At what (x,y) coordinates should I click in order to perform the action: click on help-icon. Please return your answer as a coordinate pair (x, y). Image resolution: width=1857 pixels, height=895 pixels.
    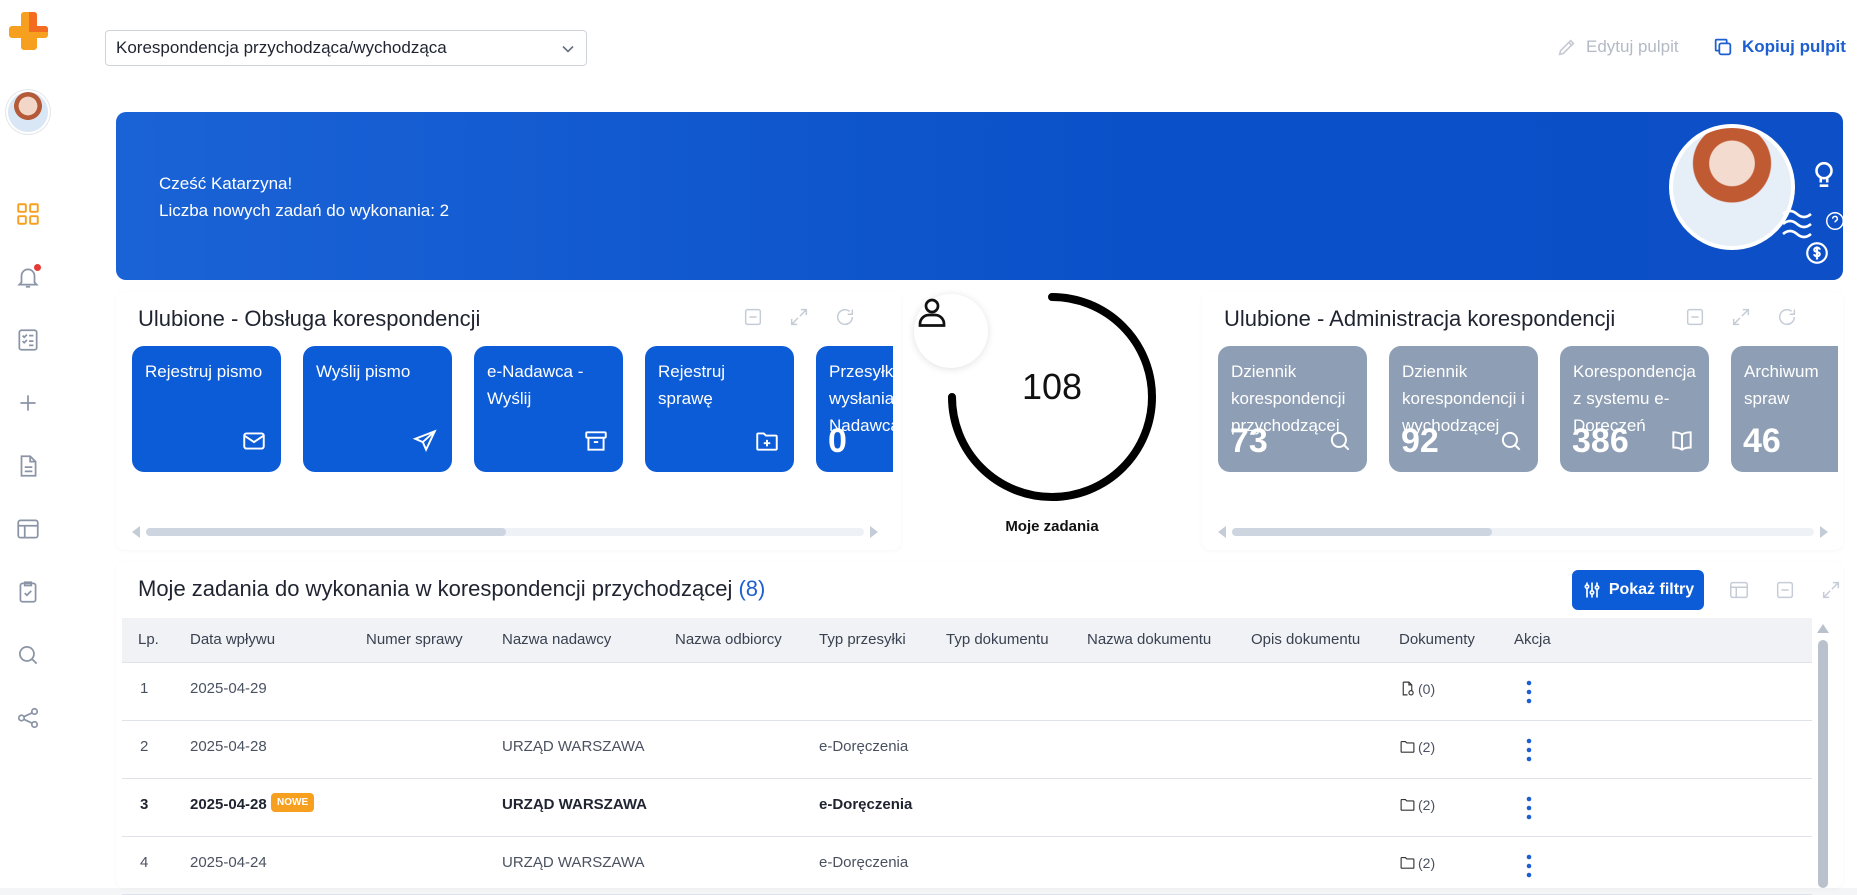
    Looking at the image, I should click on (1833, 221).